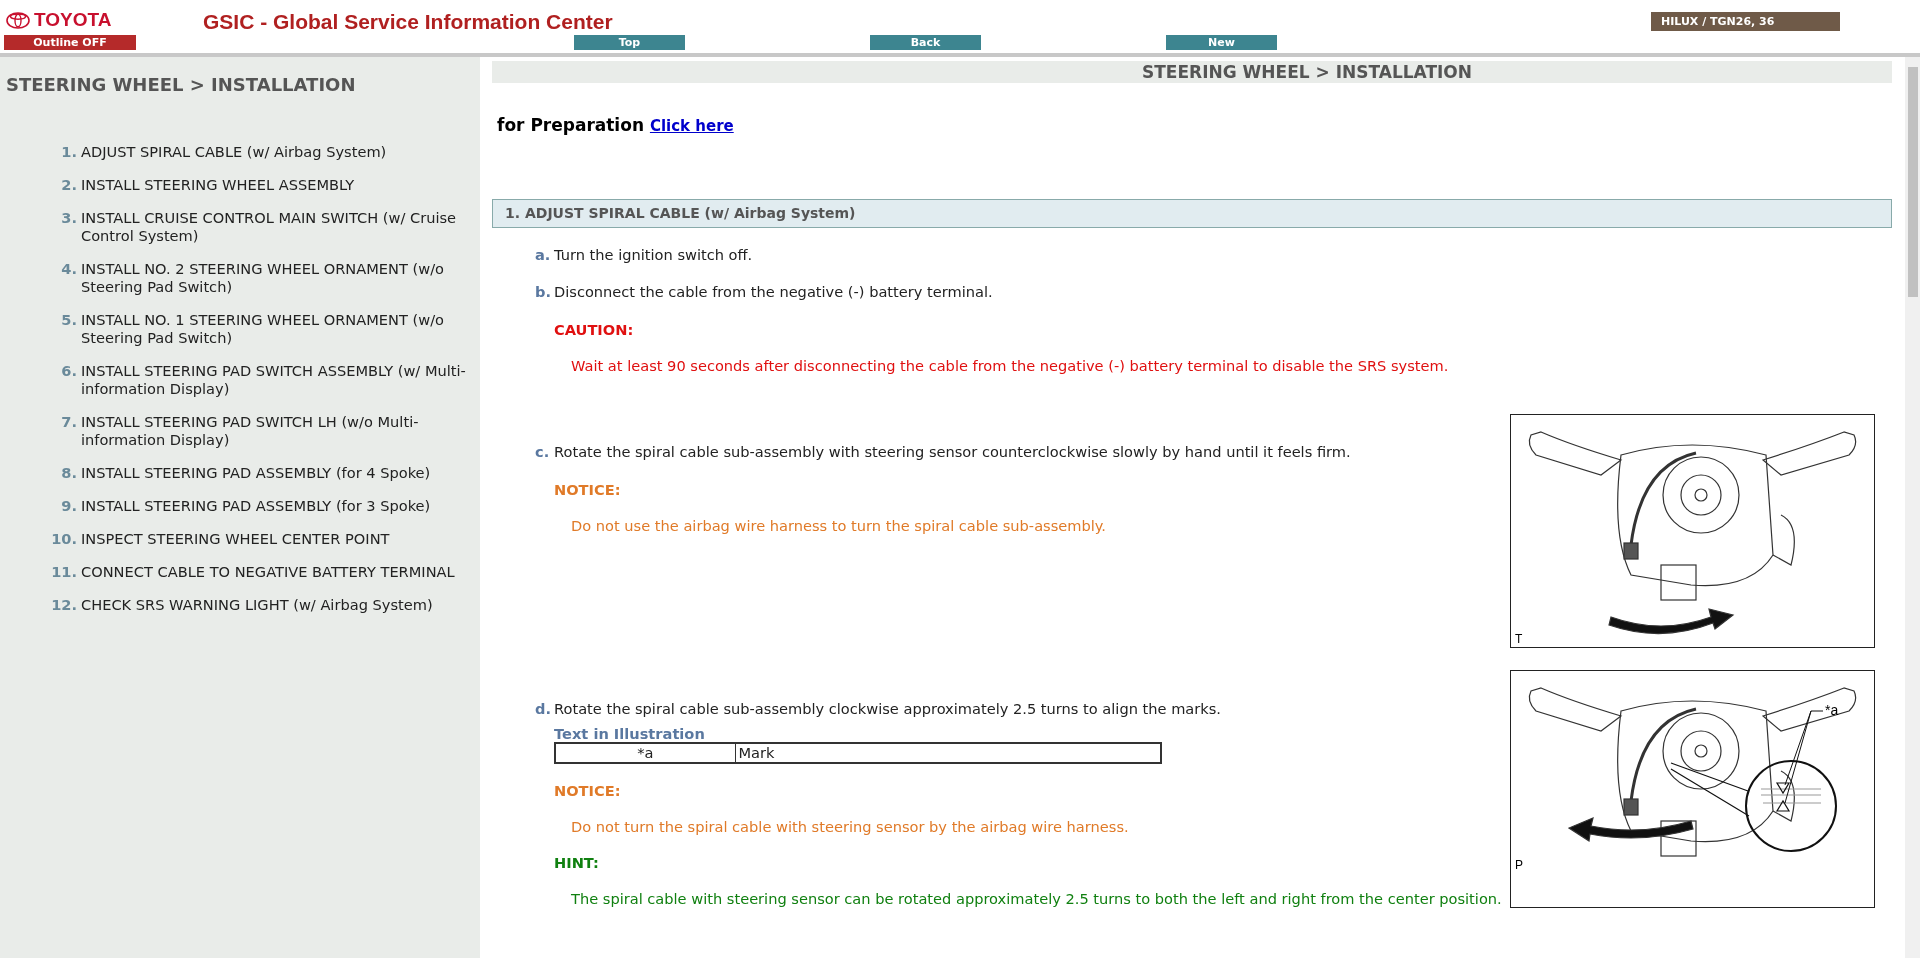  What do you see at coordinates (839, 525) in the screenshot?
I see `notice-text: Do not use the airbag wire harness to turn the spiral cable sub-assembly.` at bounding box center [839, 525].